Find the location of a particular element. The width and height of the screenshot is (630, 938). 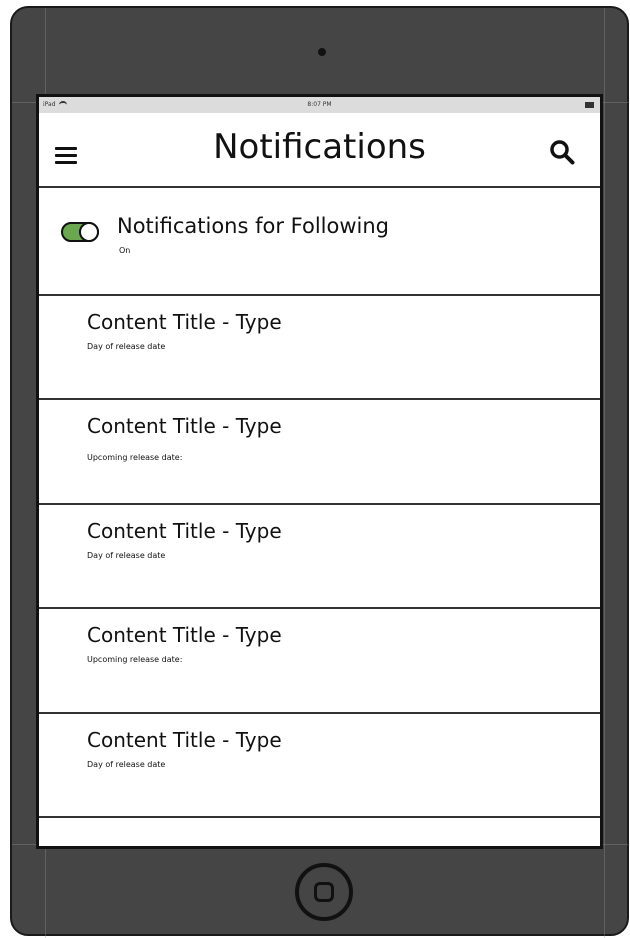

battery-icon is located at coordinates (589, 105).